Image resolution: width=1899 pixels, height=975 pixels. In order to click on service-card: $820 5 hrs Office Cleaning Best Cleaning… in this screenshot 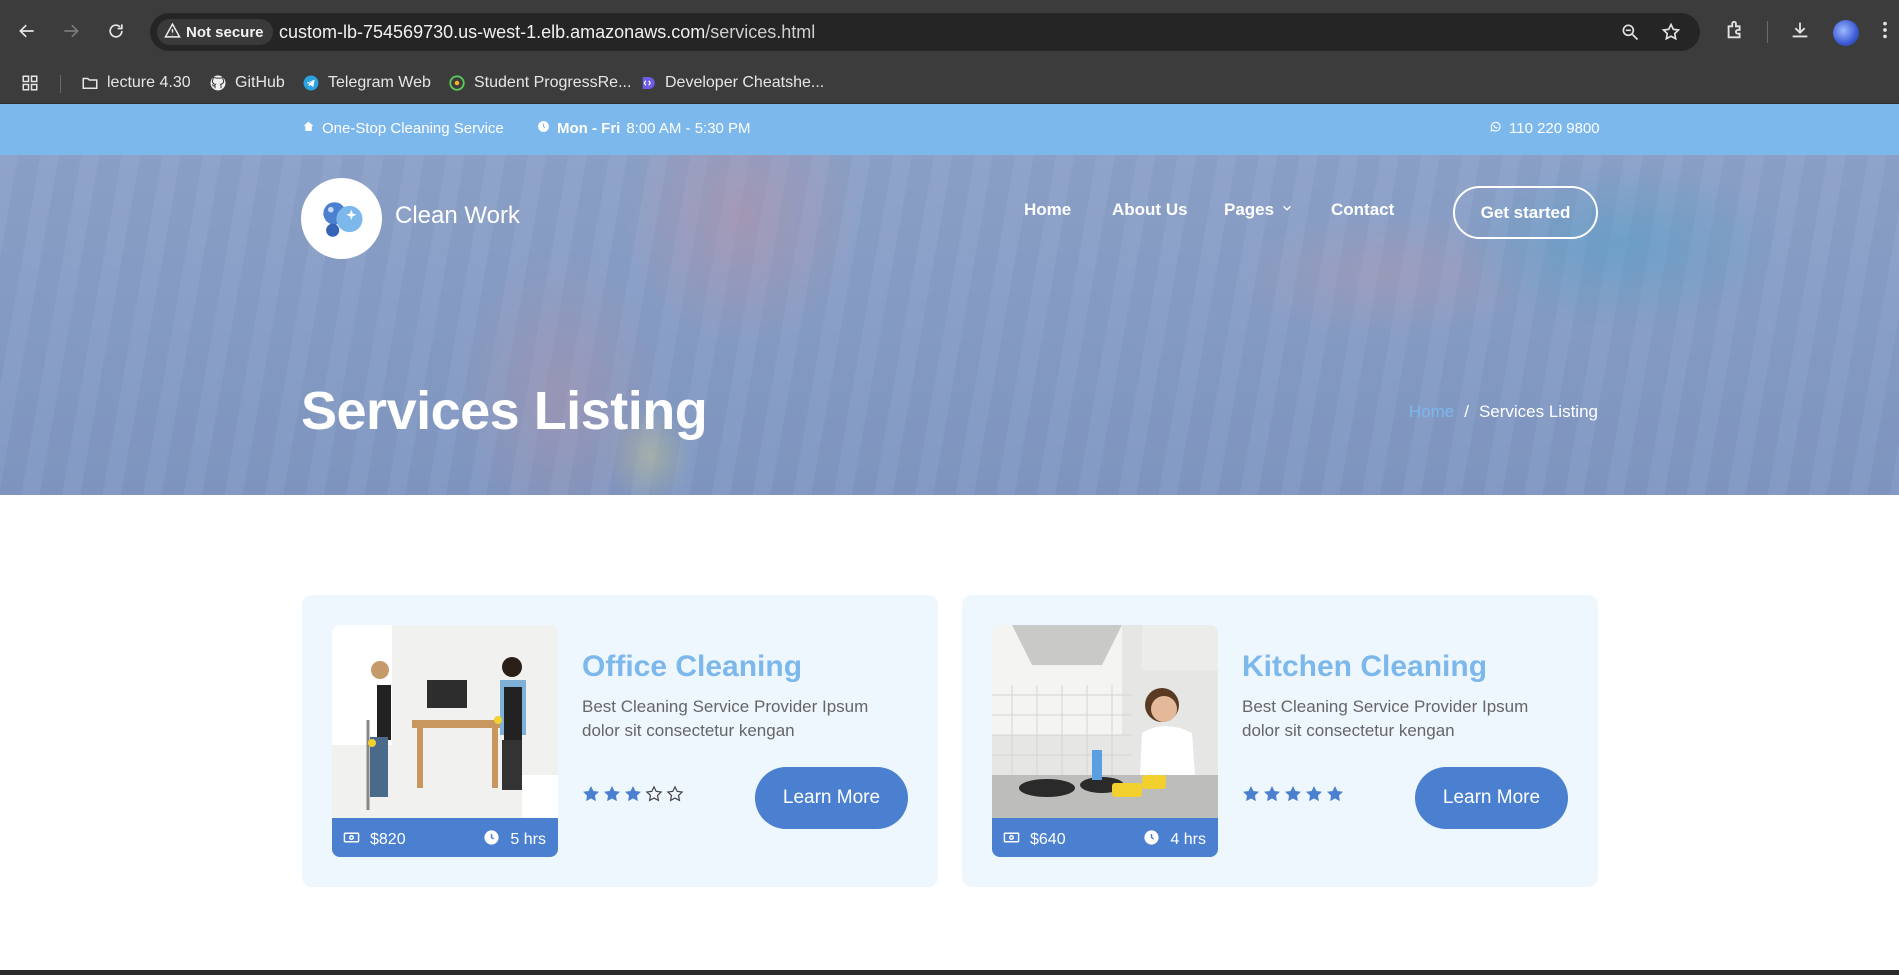, I will do `click(620, 741)`.